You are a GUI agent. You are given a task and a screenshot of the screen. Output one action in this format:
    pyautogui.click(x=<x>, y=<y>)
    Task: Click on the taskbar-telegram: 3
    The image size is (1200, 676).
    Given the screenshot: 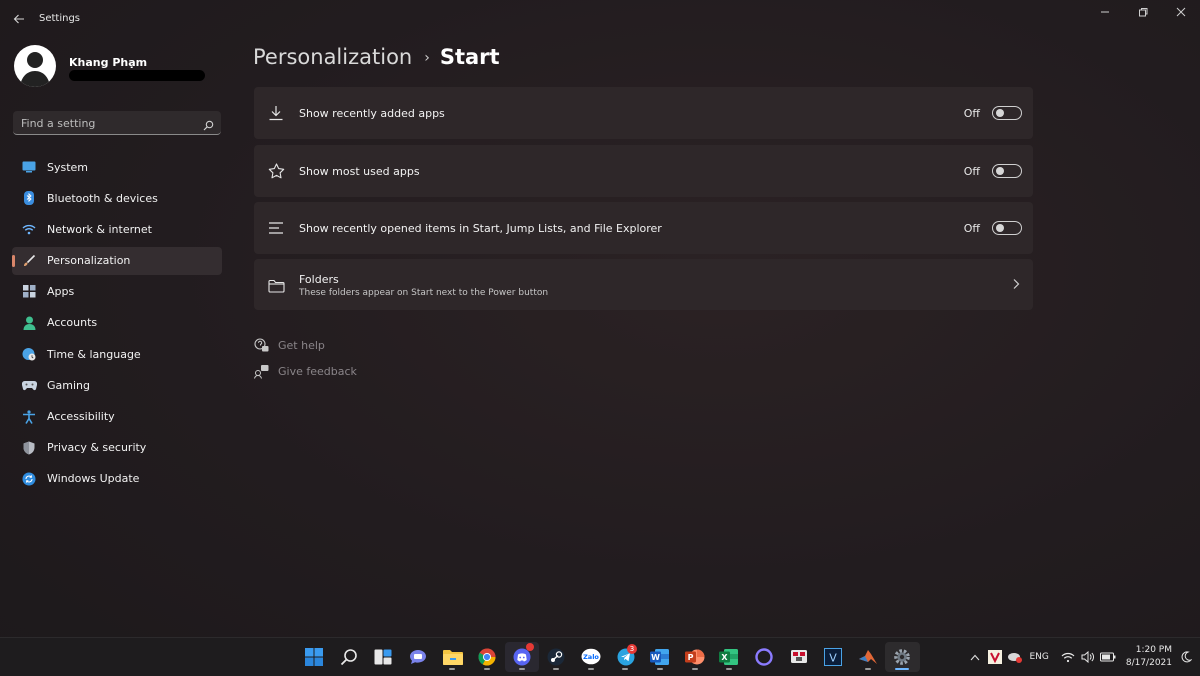 What is the action you would take?
    pyautogui.click(x=625, y=657)
    